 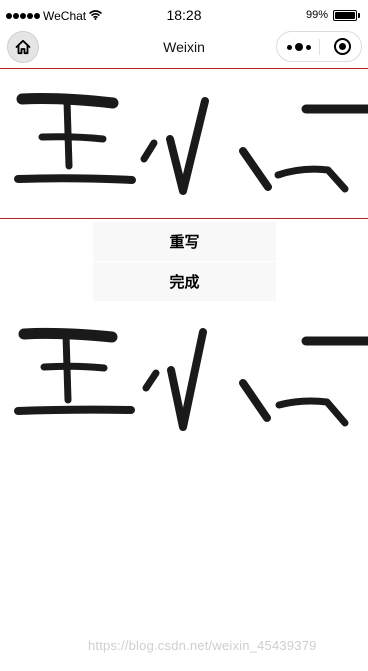 I want to click on signature-preview-image, so click(x=191, y=379).